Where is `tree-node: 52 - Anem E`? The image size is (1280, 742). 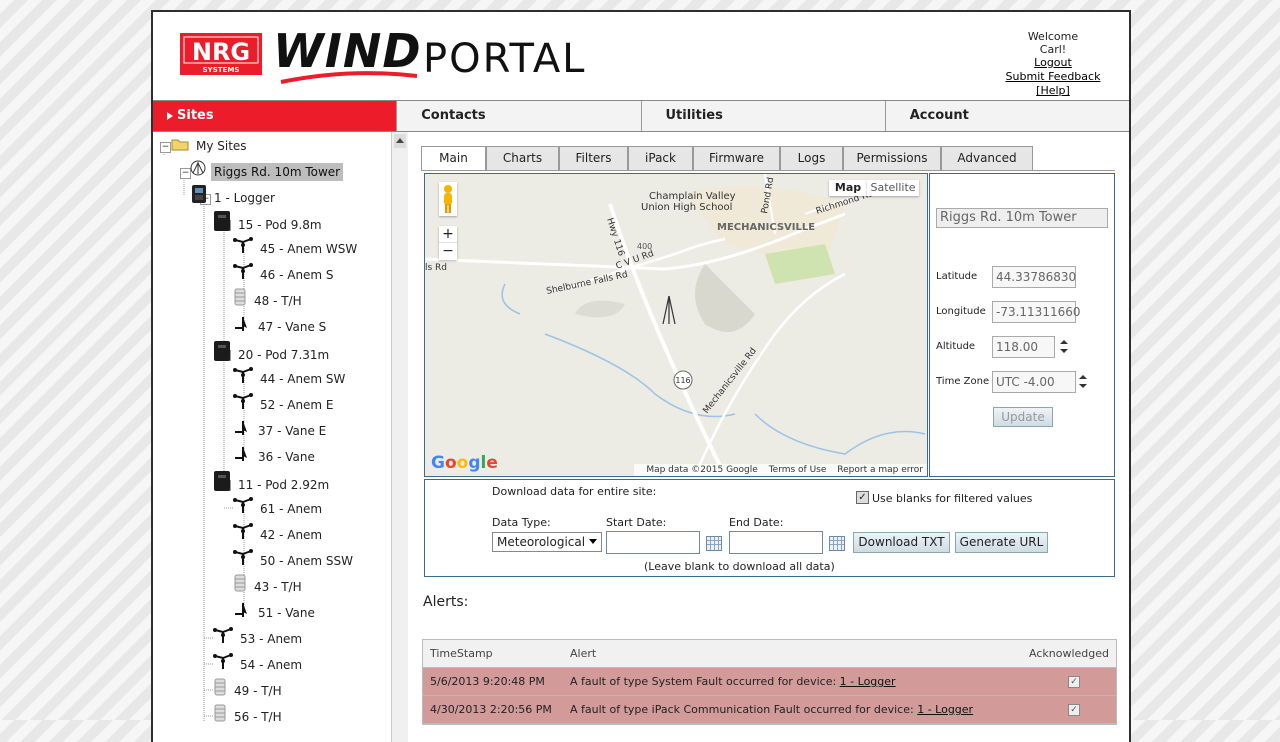 tree-node: 52 - Anem E is located at coordinates (285, 404).